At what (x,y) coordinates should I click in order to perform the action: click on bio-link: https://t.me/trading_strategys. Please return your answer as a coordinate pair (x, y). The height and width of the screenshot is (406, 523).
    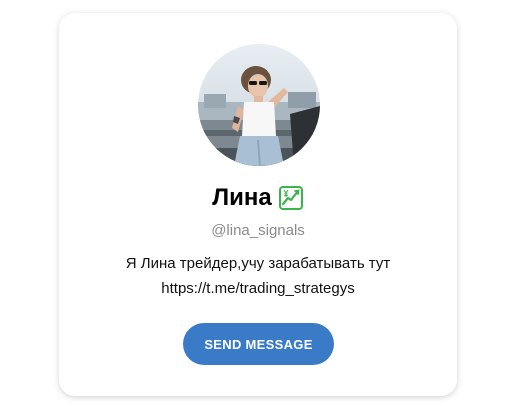
    Looking at the image, I should click on (258, 288).